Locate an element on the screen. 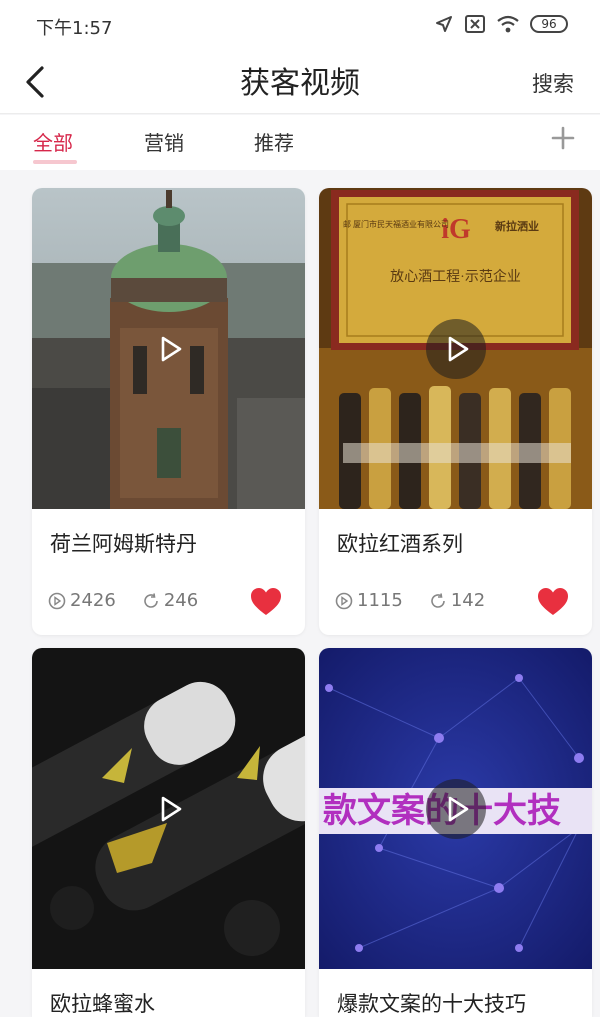 This screenshot has height=1017, width=600. tab-marketing: 营销 is located at coordinates (164, 141).